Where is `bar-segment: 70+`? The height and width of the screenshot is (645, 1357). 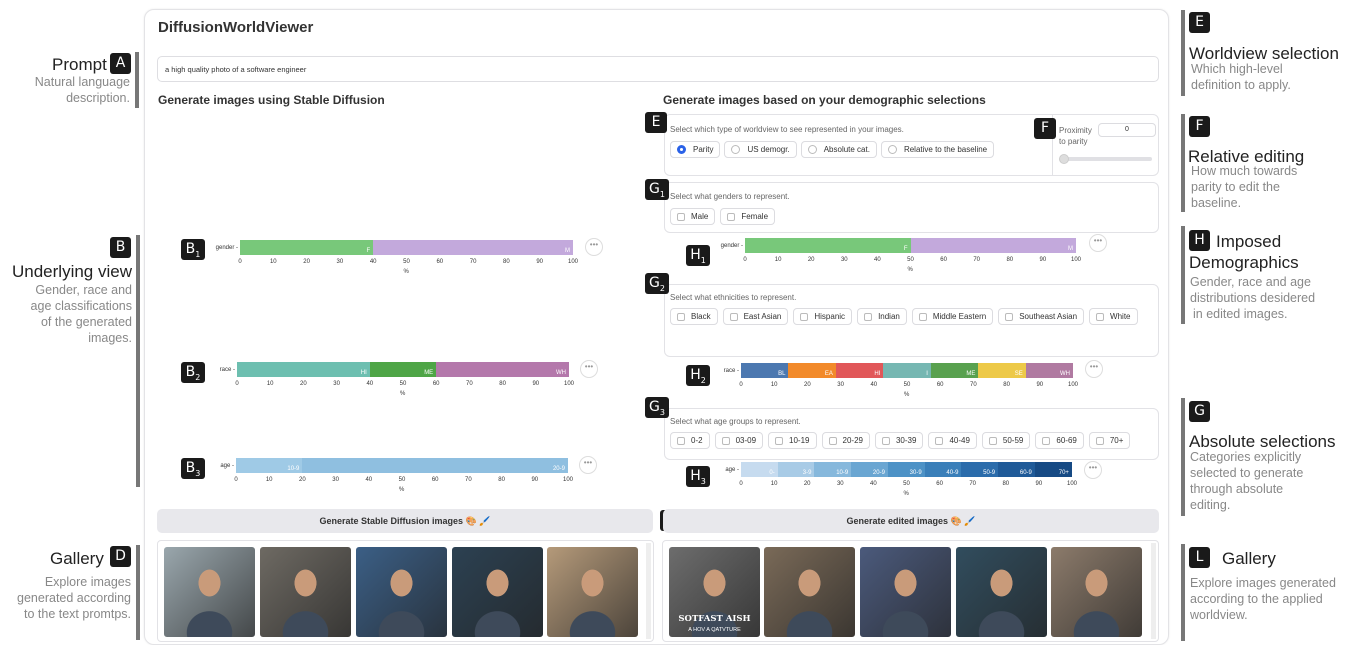
bar-segment: 70+ is located at coordinates (1053, 469).